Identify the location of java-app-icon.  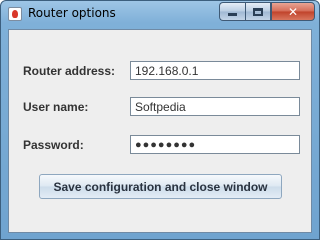
(15, 14).